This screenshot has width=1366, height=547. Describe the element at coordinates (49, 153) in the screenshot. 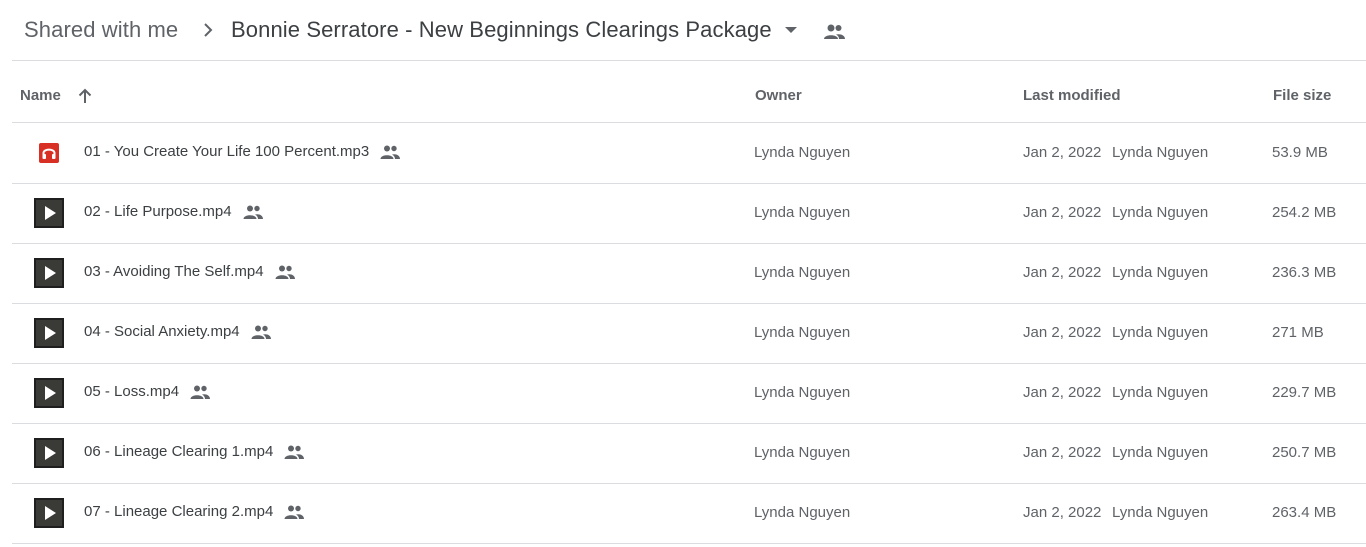

I see `headphones-icon` at that location.